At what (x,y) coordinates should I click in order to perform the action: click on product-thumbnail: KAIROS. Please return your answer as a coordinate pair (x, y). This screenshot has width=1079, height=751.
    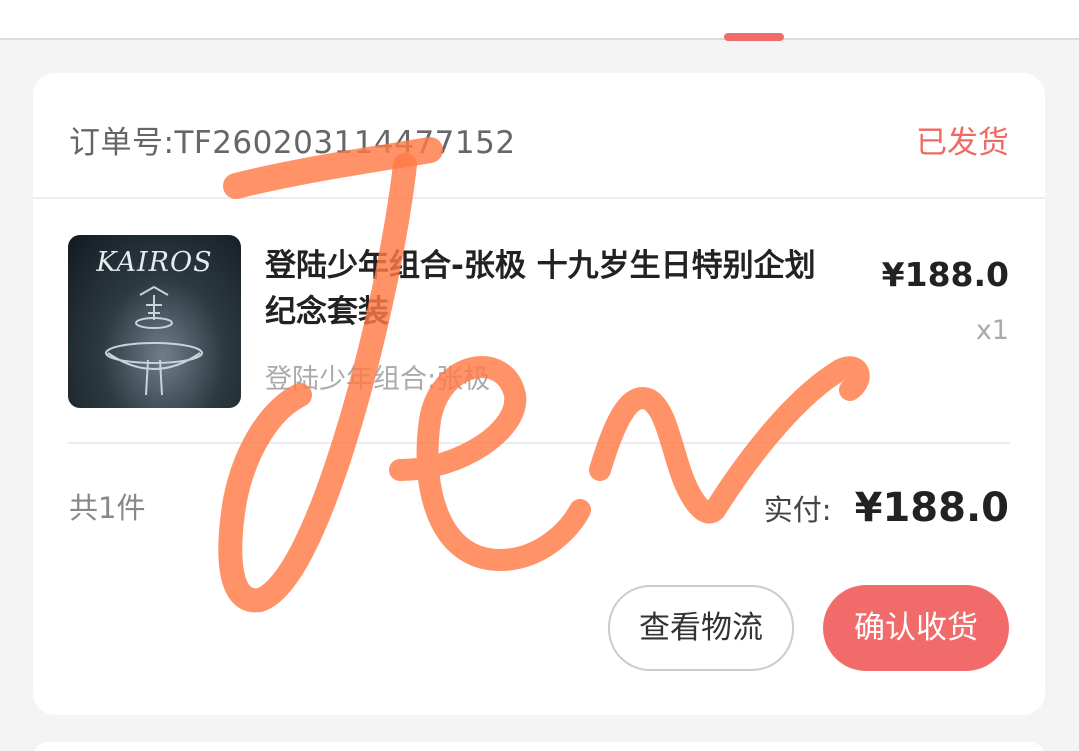
    Looking at the image, I should click on (154, 321).